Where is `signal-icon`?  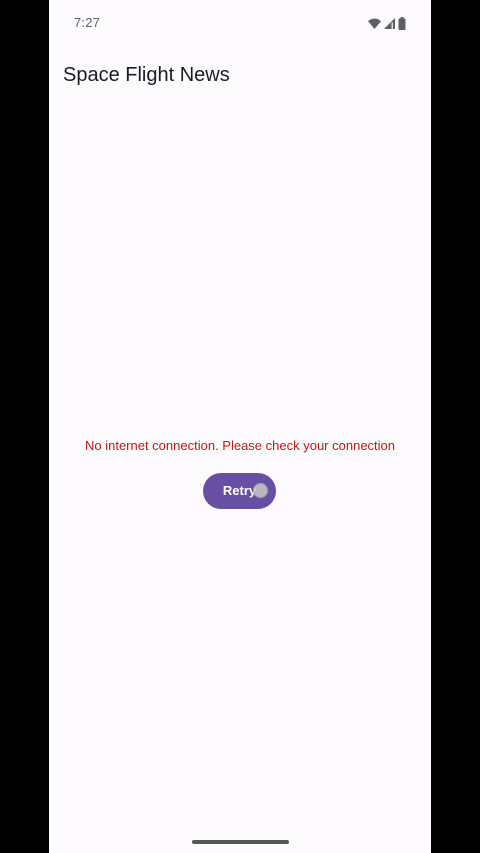
signal-icon is located at coordinates (389, 23).